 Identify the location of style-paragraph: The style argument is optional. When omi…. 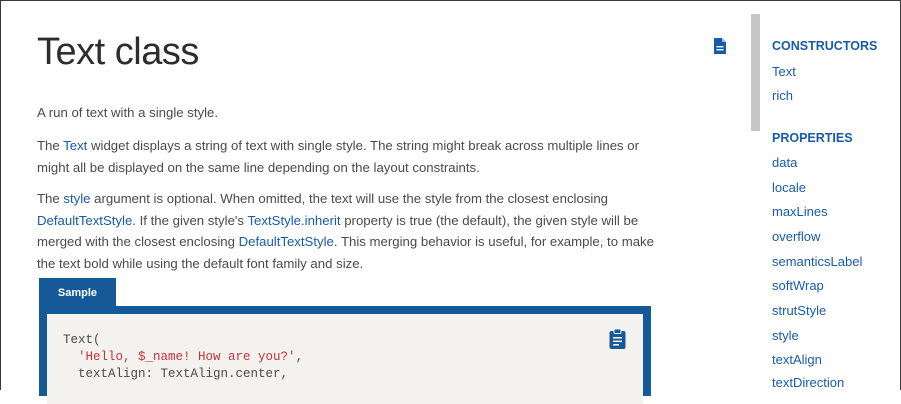
(347, 231).